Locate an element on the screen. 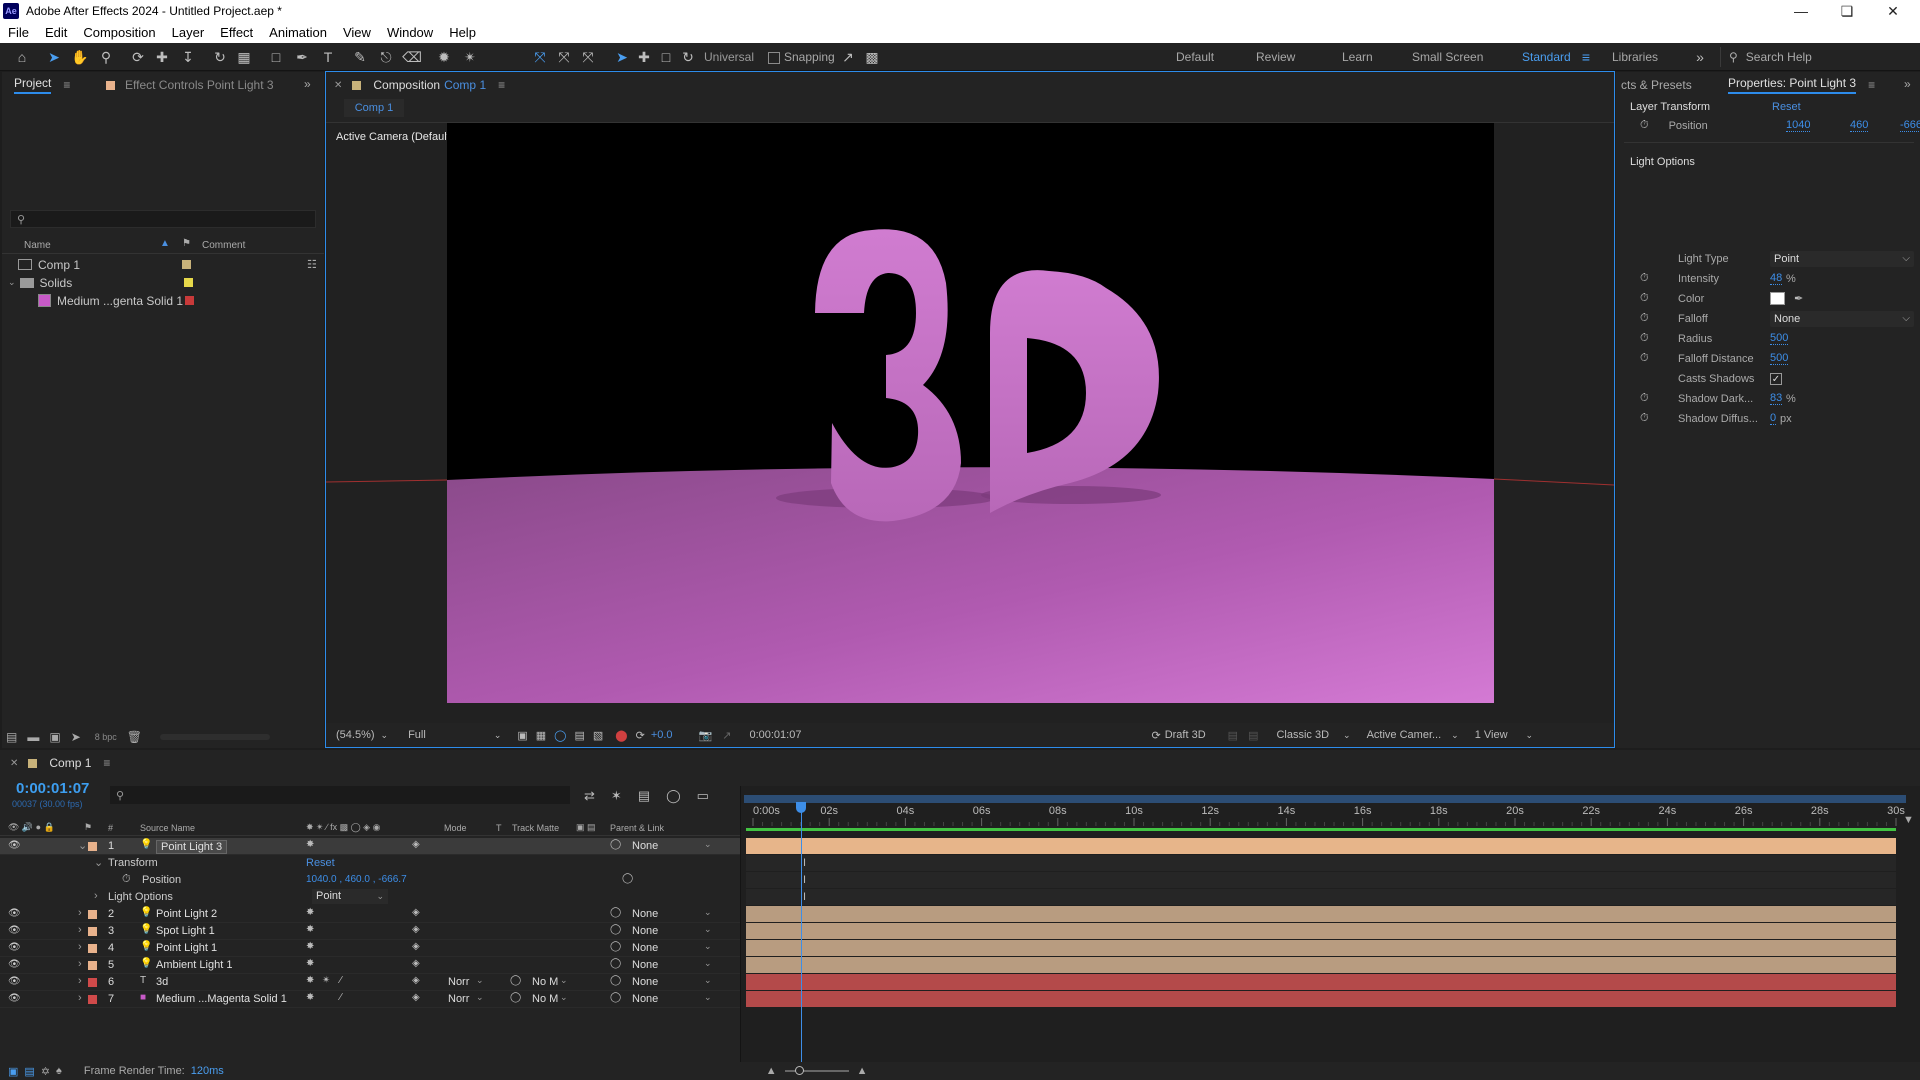  light-option-dropdown: Point is located at coordinates (1842, 258).